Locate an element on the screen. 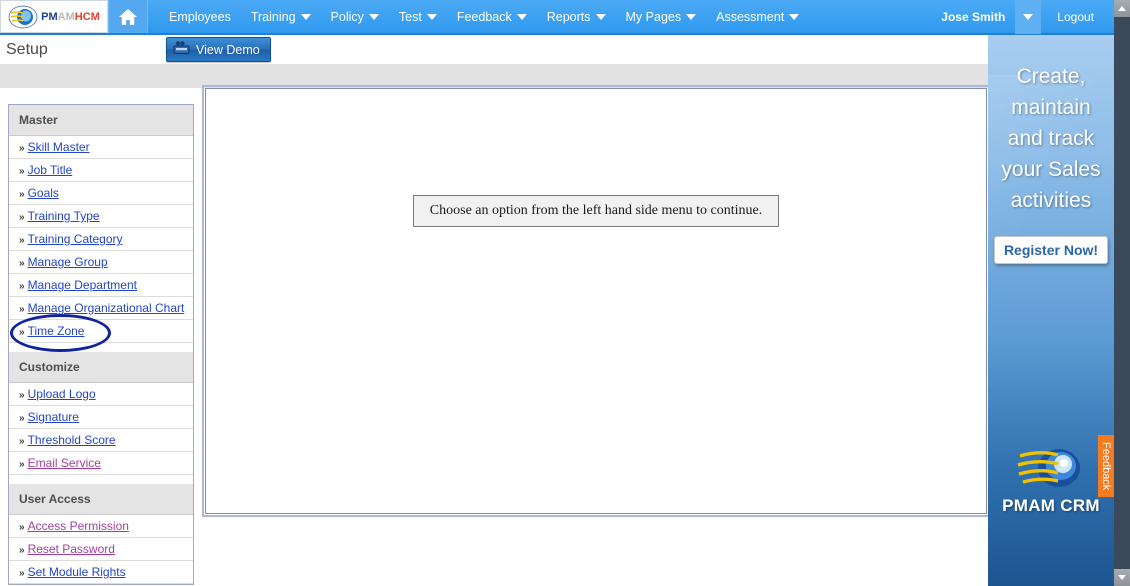 This screenshot has width=1130, height=586. sidebar-item-label: Skill Master is located at coordinates (58, 147).